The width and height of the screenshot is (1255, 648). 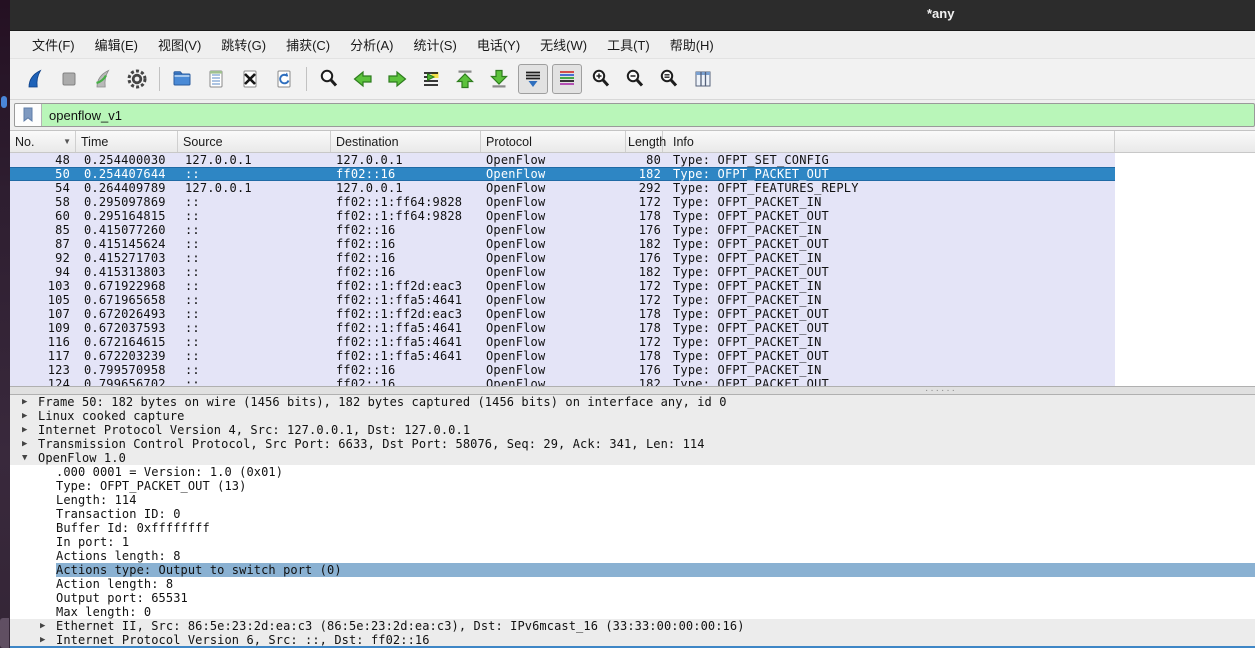 What do you see at coordinates (669, 79) in the screenshot?
I see `zoom-original-icon` at bounding box center [669, 79].